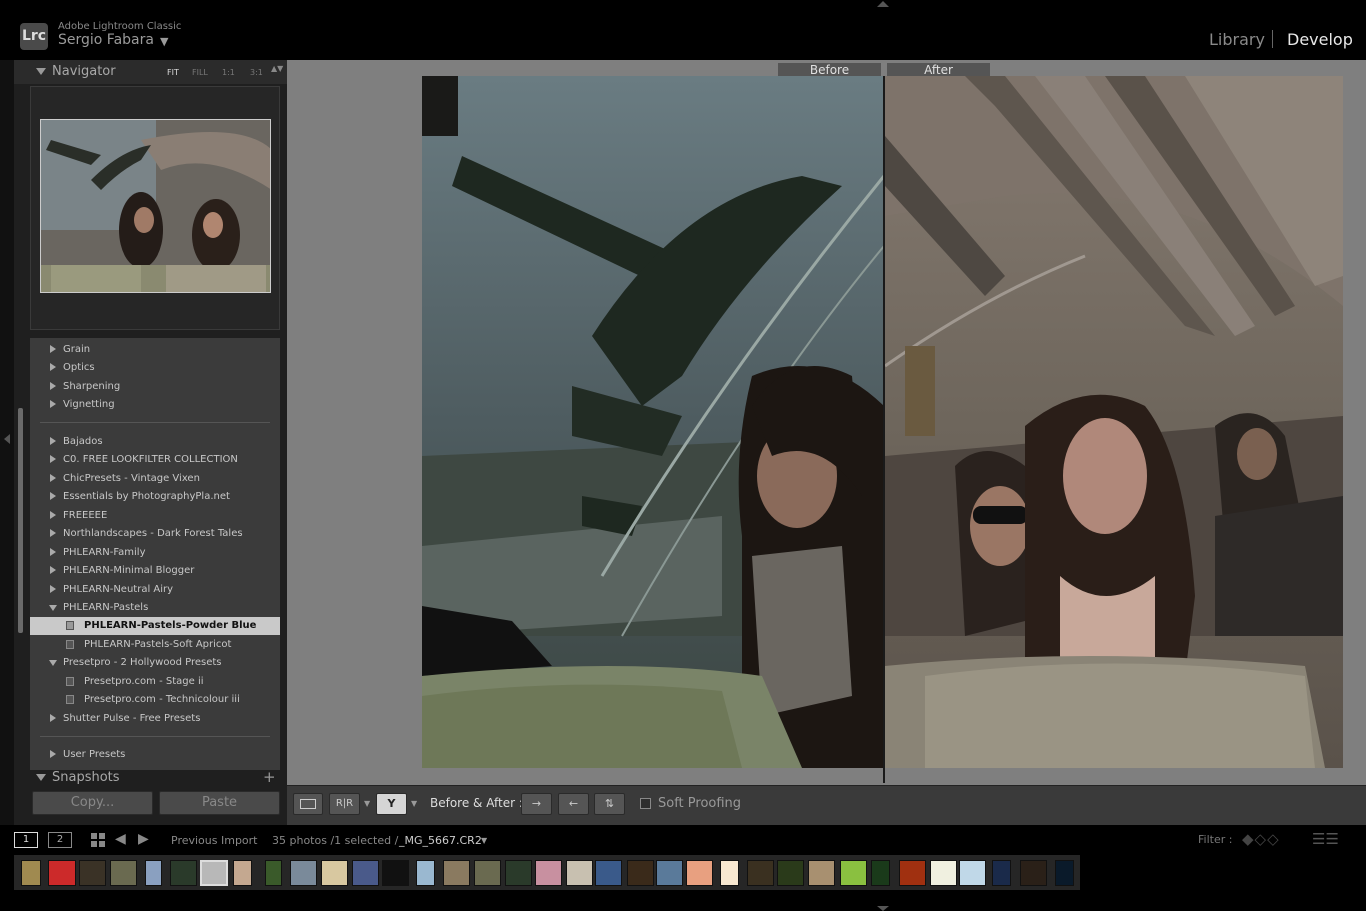 Image resolution: width=1366 pixels, height=911 pixels. I want to click on preset-folder: Essentials by PhotographyPla.net, so click(155, 497).